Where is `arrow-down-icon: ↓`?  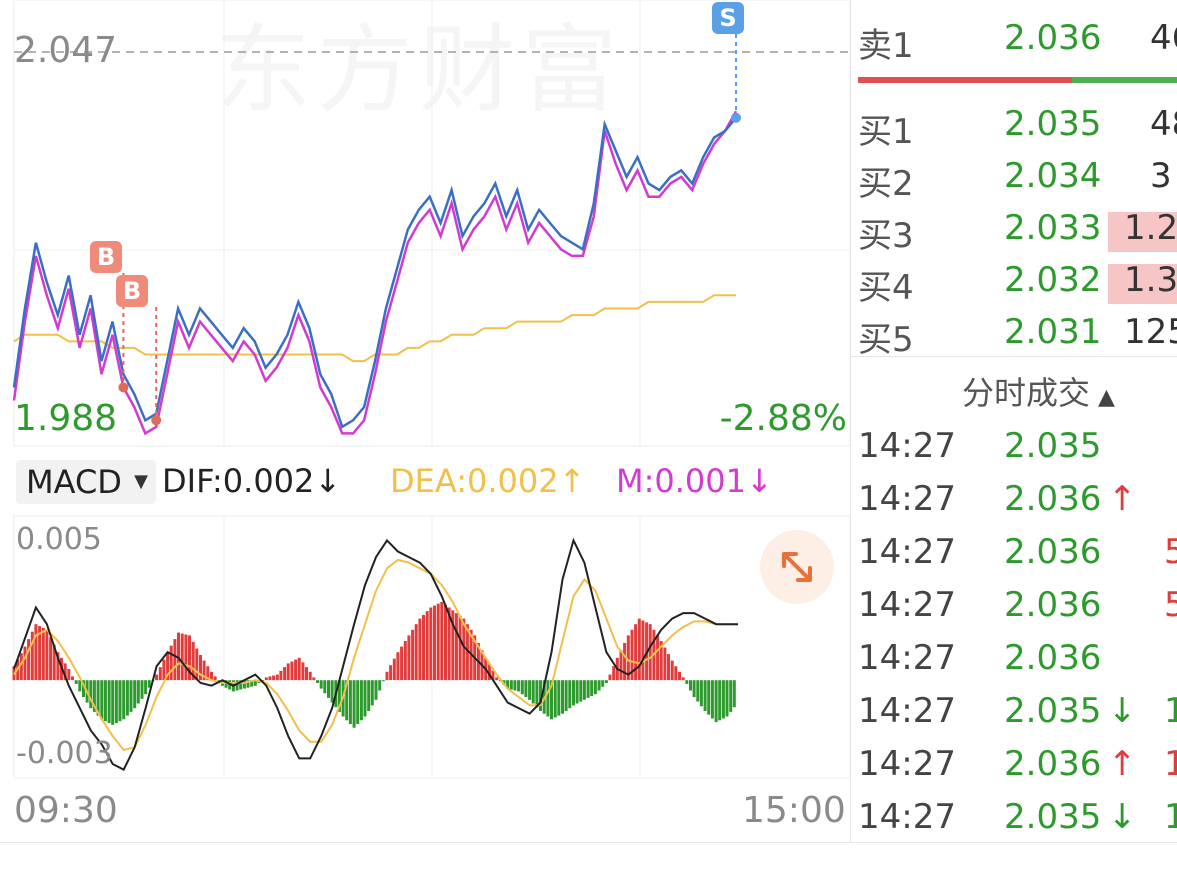 arrow-down-icon: ↓ is located at coordinates (1122, 711).